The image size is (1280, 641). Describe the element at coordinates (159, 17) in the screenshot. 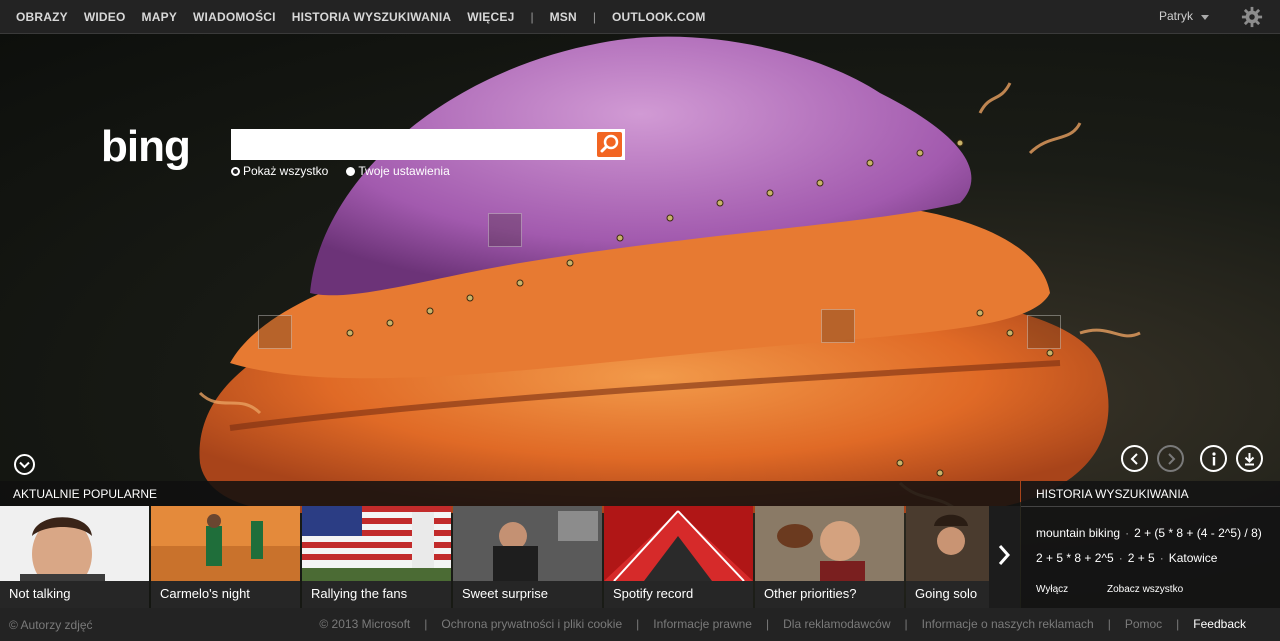

I see `nav-maps: MAPY` at that location.